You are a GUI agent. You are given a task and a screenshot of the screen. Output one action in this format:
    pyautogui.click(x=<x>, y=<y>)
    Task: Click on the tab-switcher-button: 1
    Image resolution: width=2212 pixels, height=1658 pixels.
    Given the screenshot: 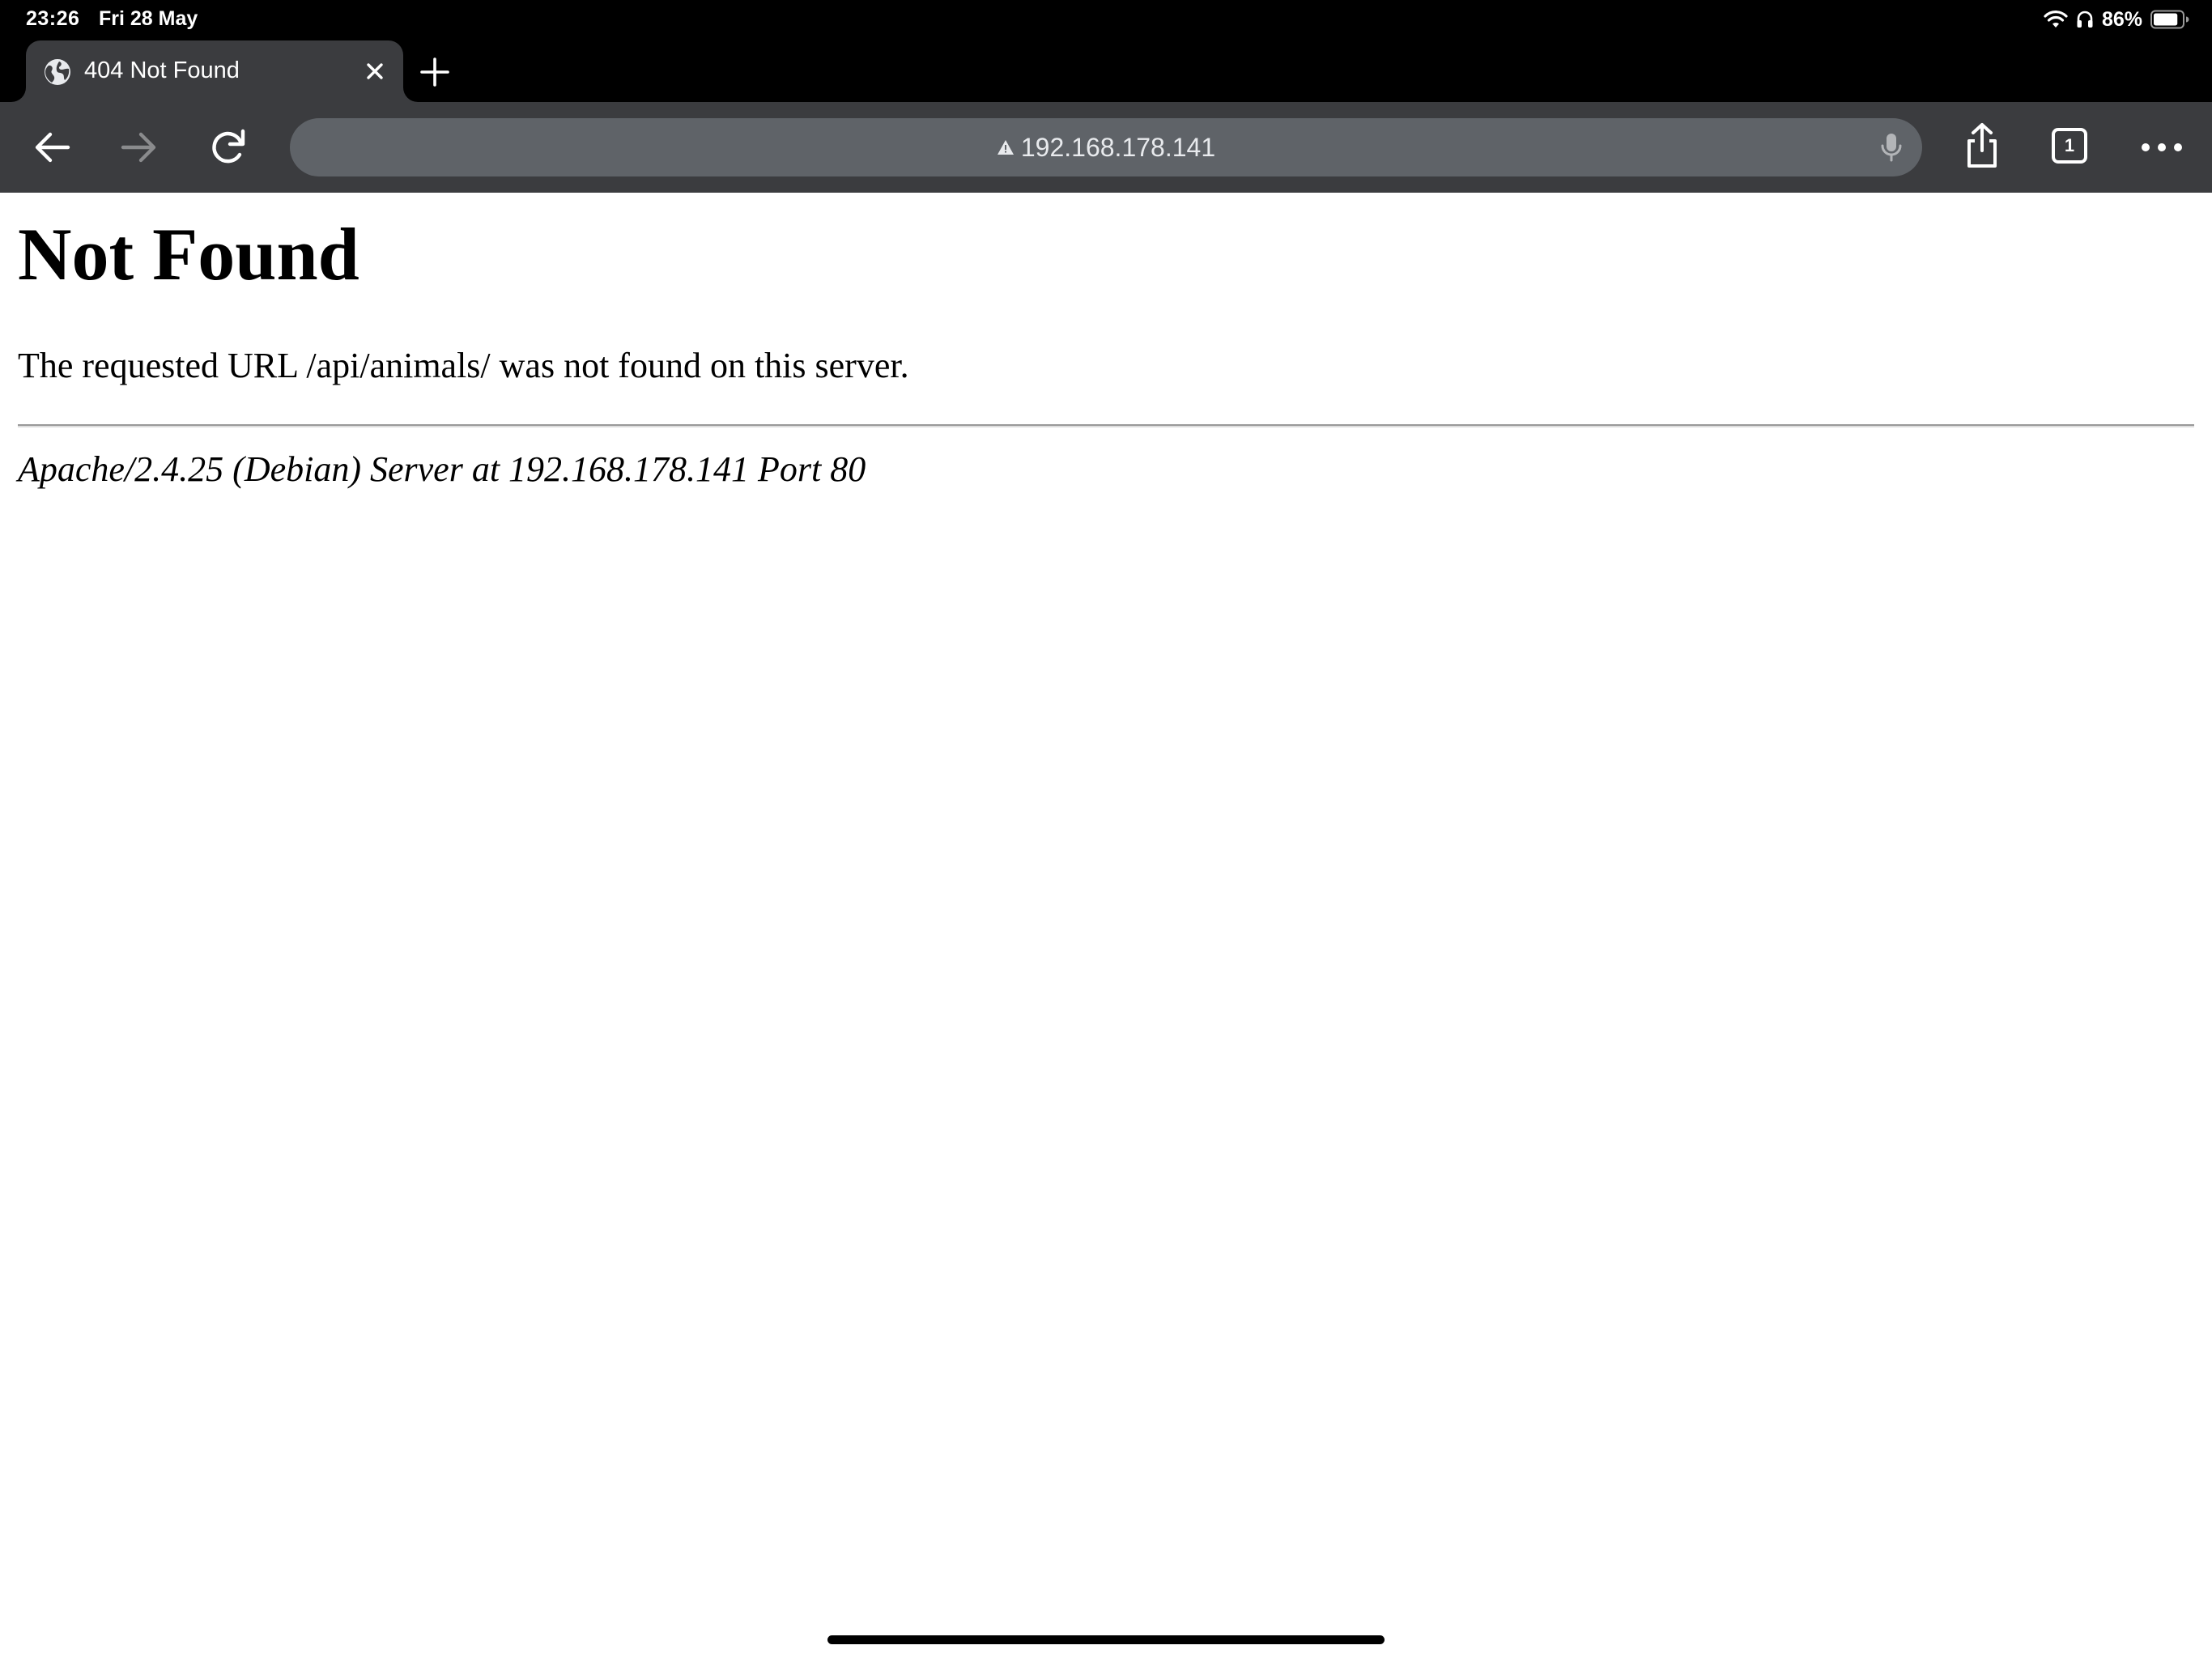 What is the action you would take?
    pyautogui.click(x=2069, y=146)
    